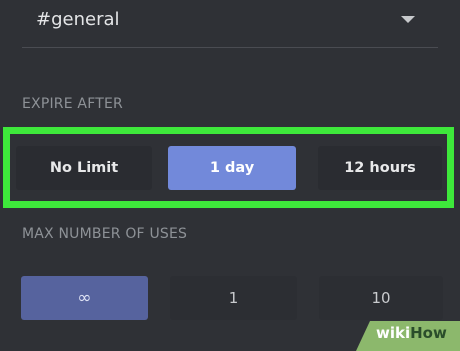 The image size is (460, 351). Describe the element at coordinates (408, 19) in the screenshot. I see `caret-down-icon` at that location.